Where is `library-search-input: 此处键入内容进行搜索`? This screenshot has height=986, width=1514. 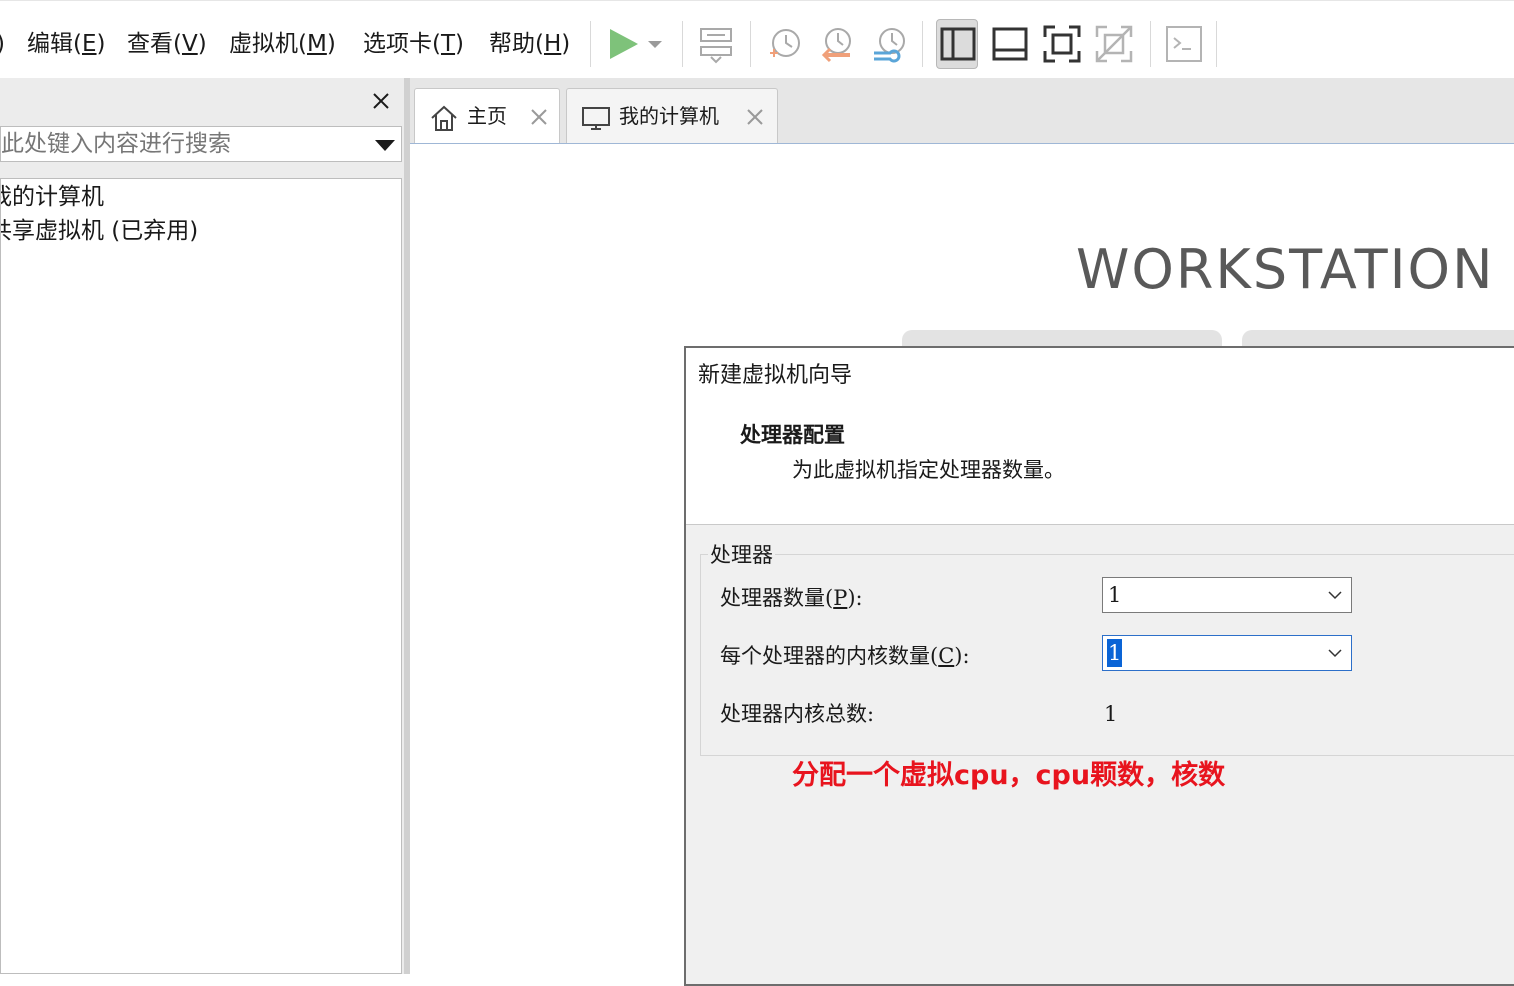
library-search-input: 此处键入内容进行搜索 is located at coordinates (201, 144).